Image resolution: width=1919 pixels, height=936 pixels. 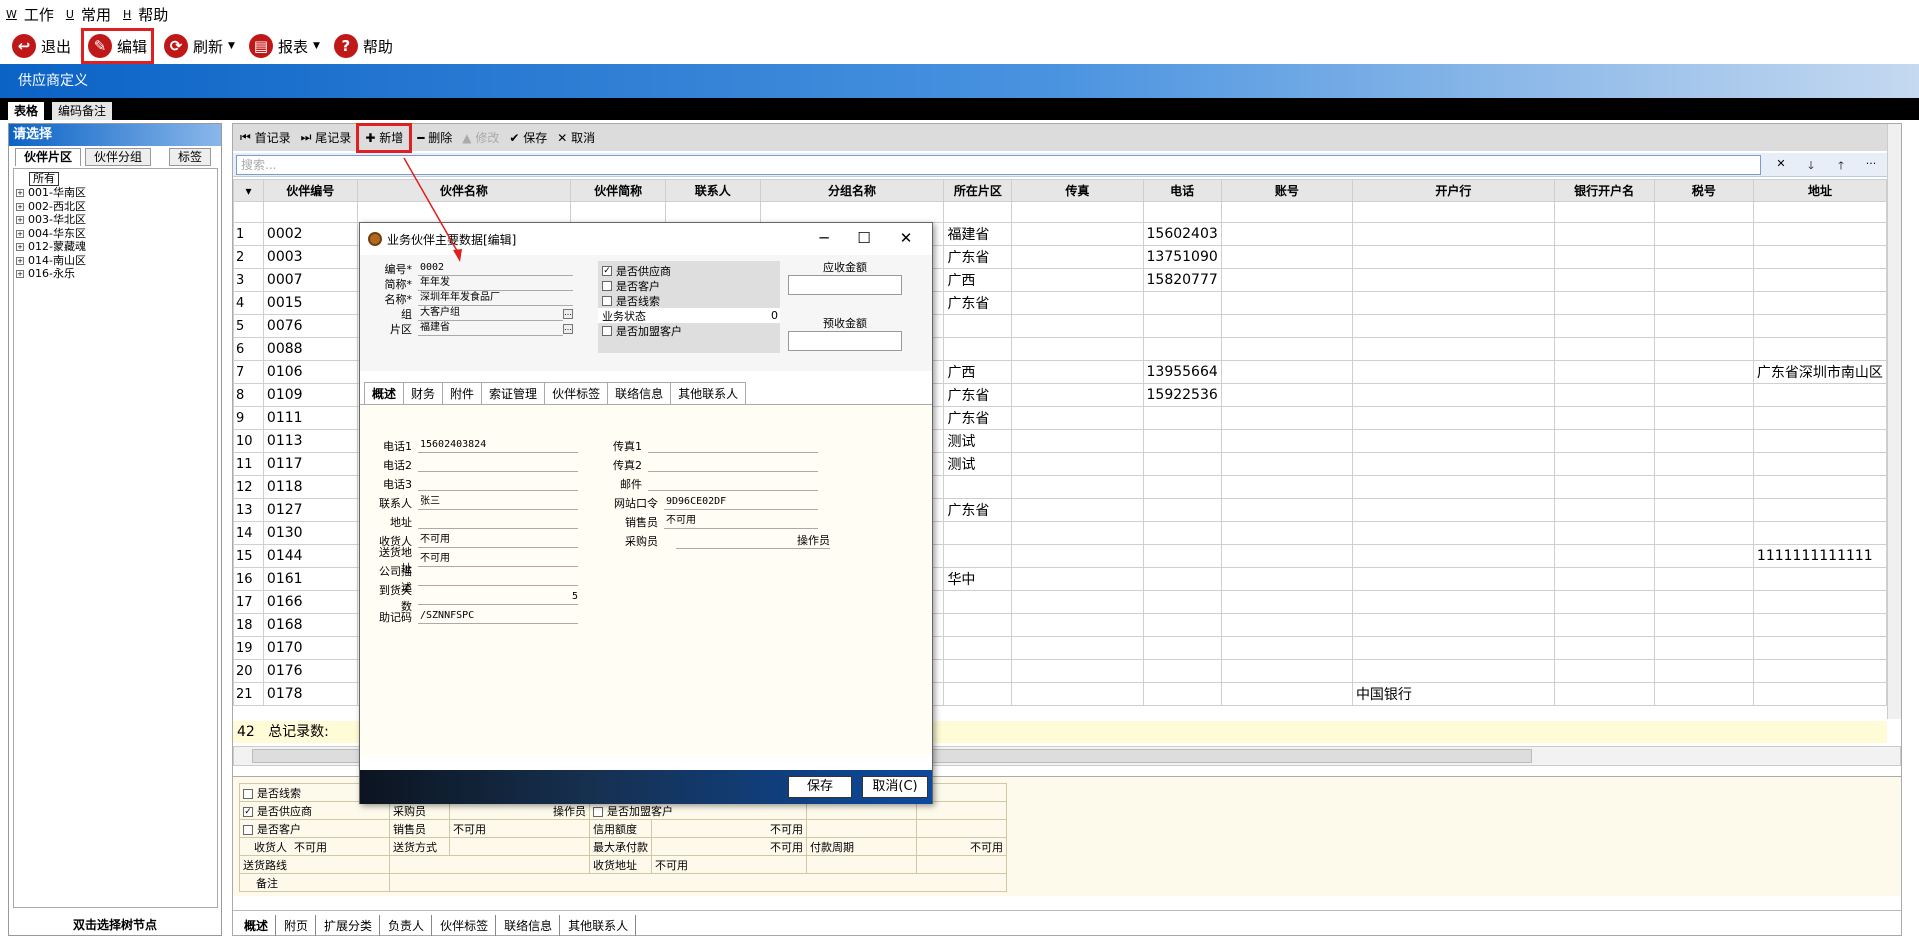 What do you see at coordinates (248, 303) in the screenshot?
I see `cell-rn: 4` at bounding box center [248, 303].